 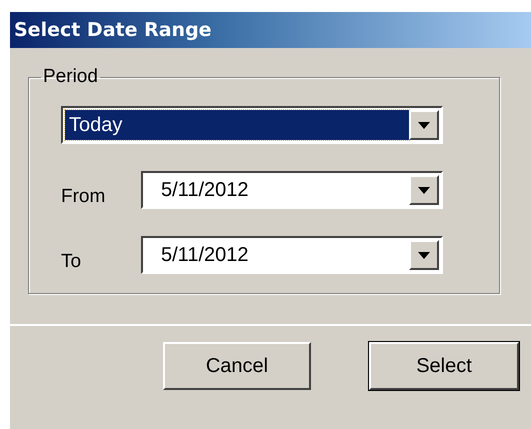 What do you see at coordinates (252, 125) in the screenshot?
I see `date-dropdown: Today` at bounding box center [252, 125].